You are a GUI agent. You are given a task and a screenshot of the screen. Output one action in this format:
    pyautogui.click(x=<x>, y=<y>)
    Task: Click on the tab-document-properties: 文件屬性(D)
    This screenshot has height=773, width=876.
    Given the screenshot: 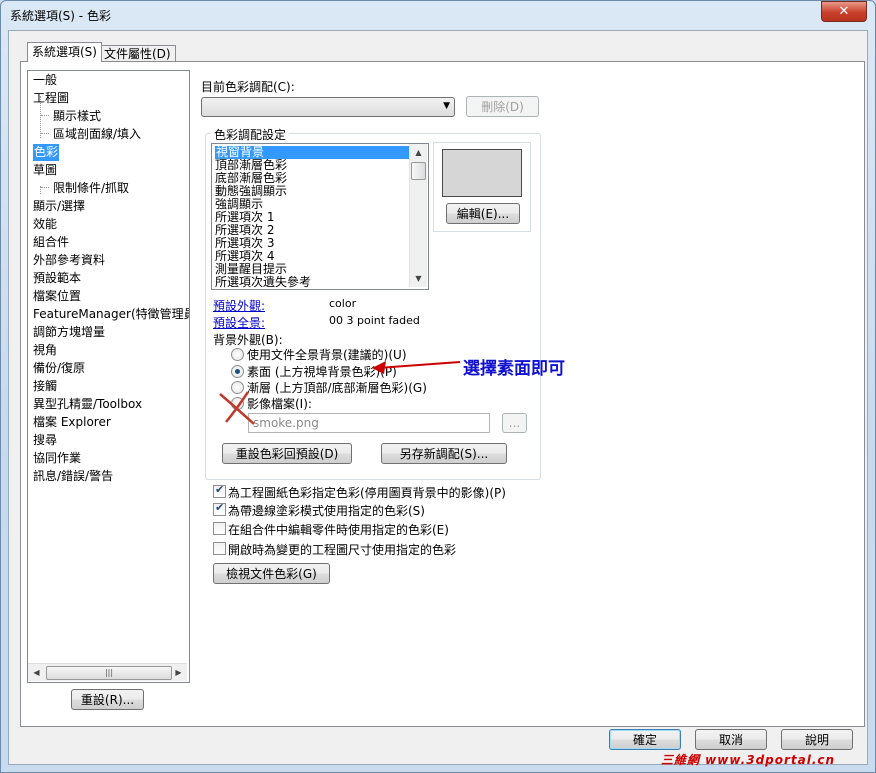 What is the action you would take?
    pyautogui.click(x=137, y=53)
    